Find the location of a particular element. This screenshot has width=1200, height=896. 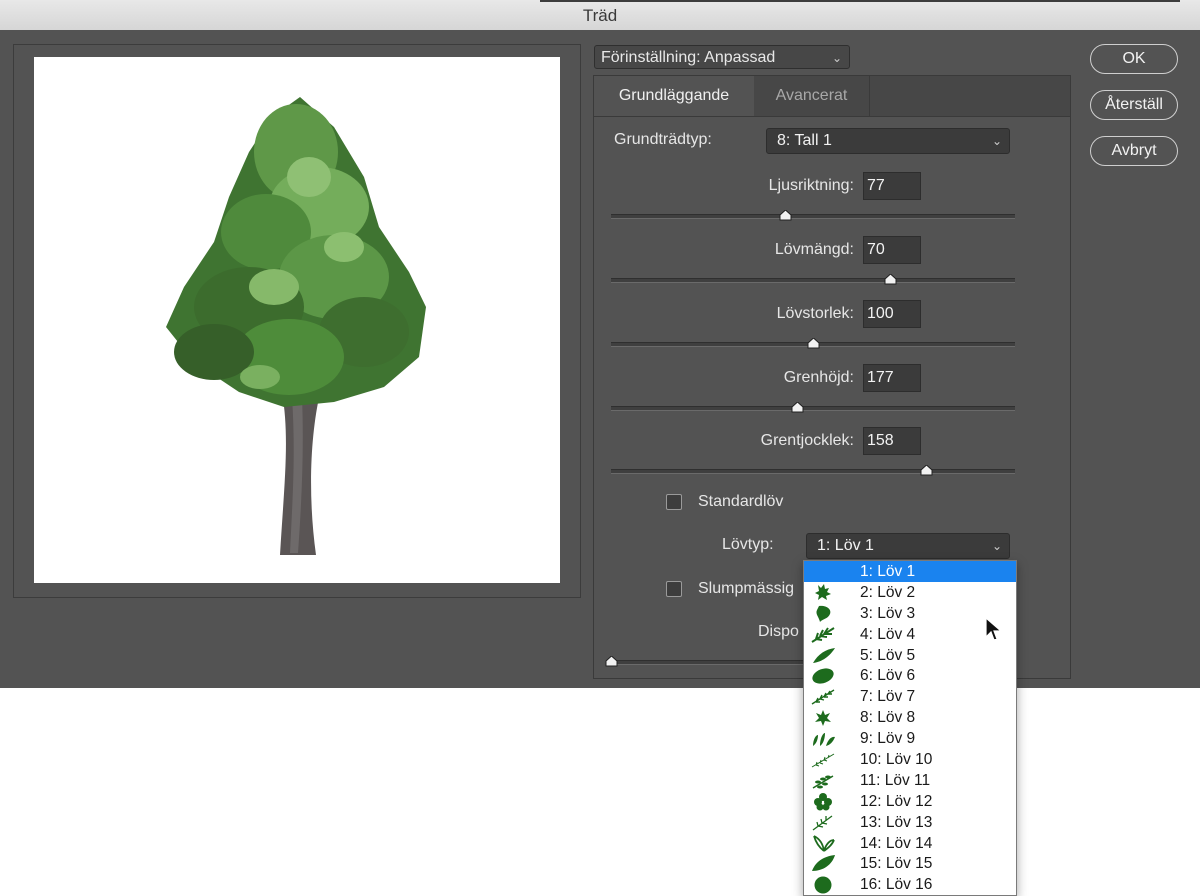

leaf-type-label: Lövtyp: is located at coordinates (748, 544).